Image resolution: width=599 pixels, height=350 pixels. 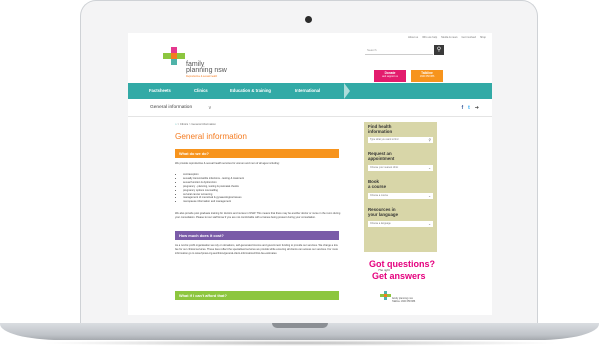 I want to click on language-select: Choose a language ⌄, so click(x=400, y=224).